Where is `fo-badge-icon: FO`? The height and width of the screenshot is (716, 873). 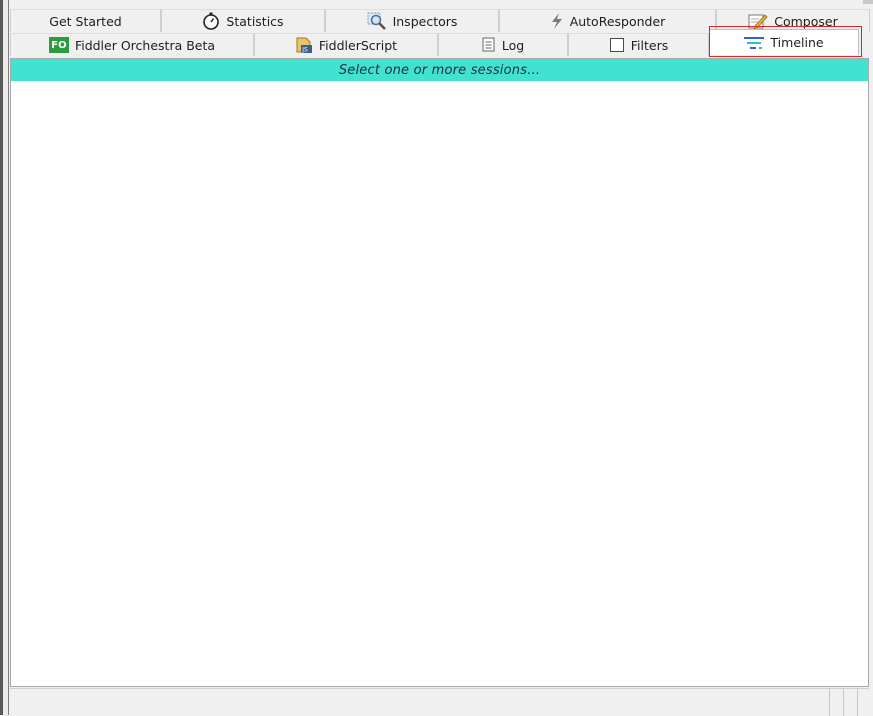
fo-badge-icon: FO is located at coordinates (58, 45).